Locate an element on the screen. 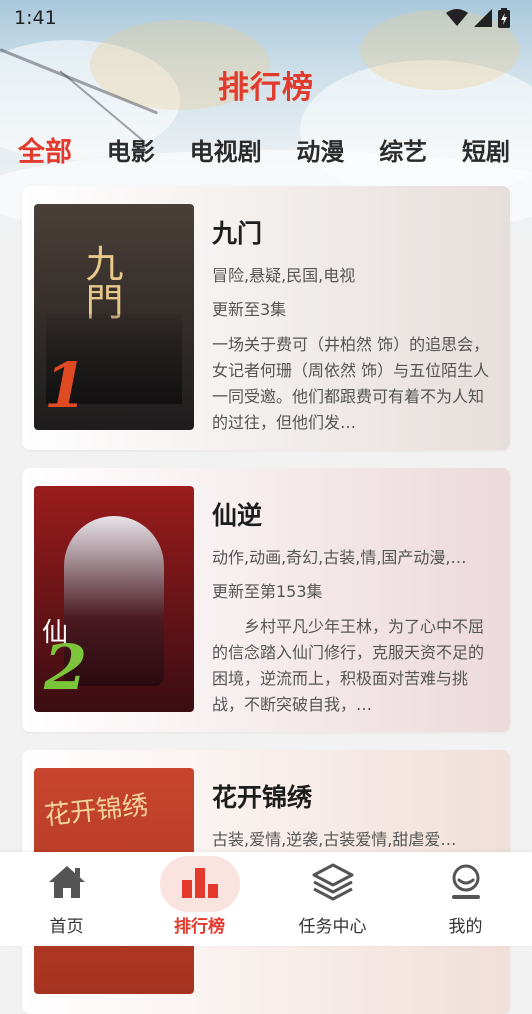 The image size is (532, 1014). layers-icon is located at coordinates (333, 882).